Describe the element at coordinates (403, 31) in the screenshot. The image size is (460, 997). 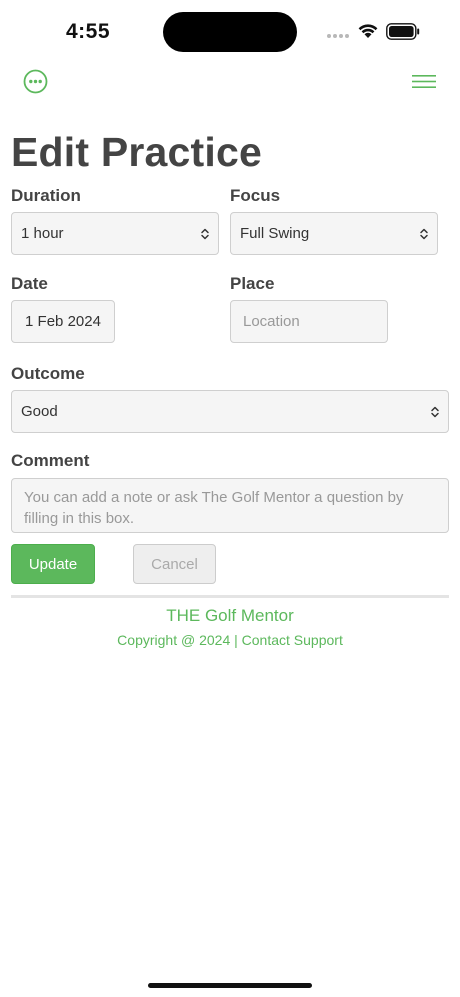
I see `battery-icon` at that location.